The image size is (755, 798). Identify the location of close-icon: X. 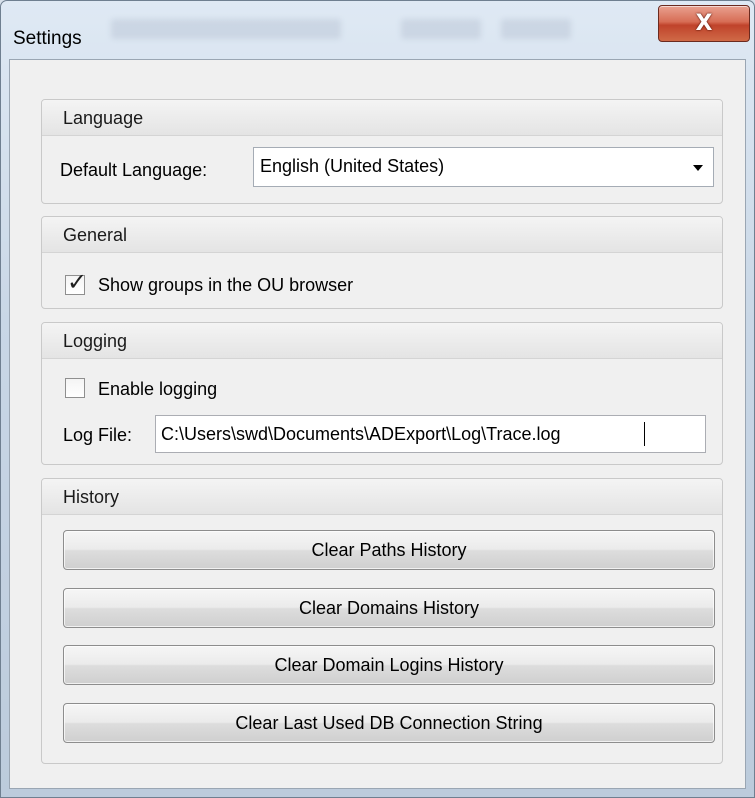
(704, 23).